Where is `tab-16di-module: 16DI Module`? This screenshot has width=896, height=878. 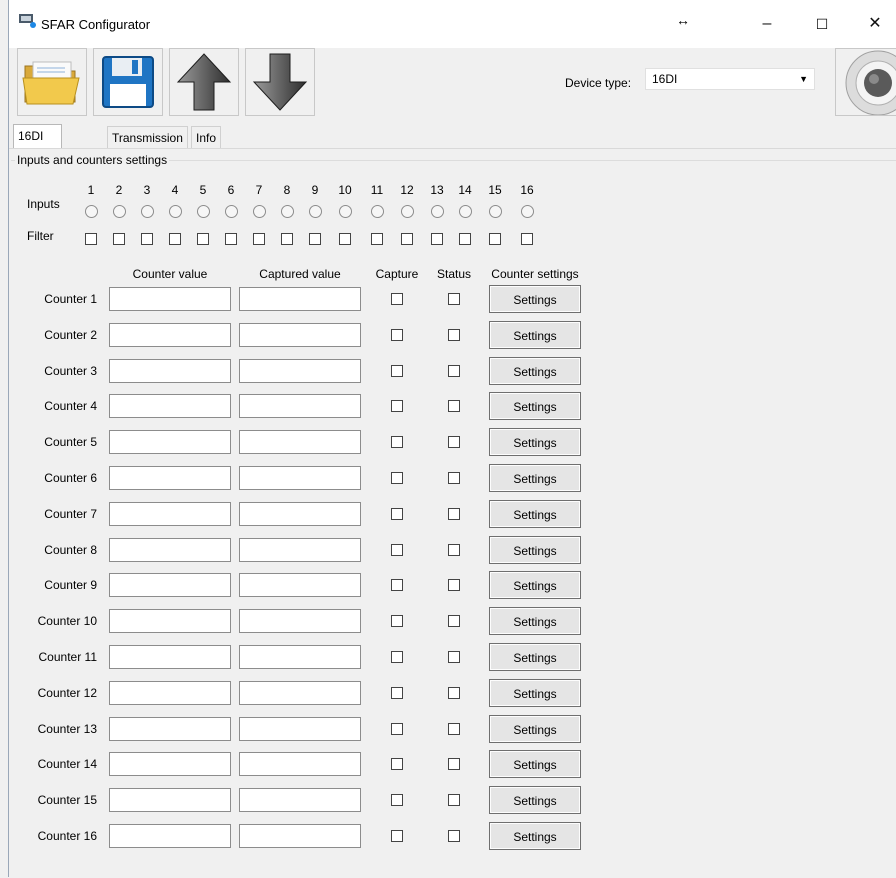 tab-16di-module: 16DI Module is located at coordinates (38, 144).